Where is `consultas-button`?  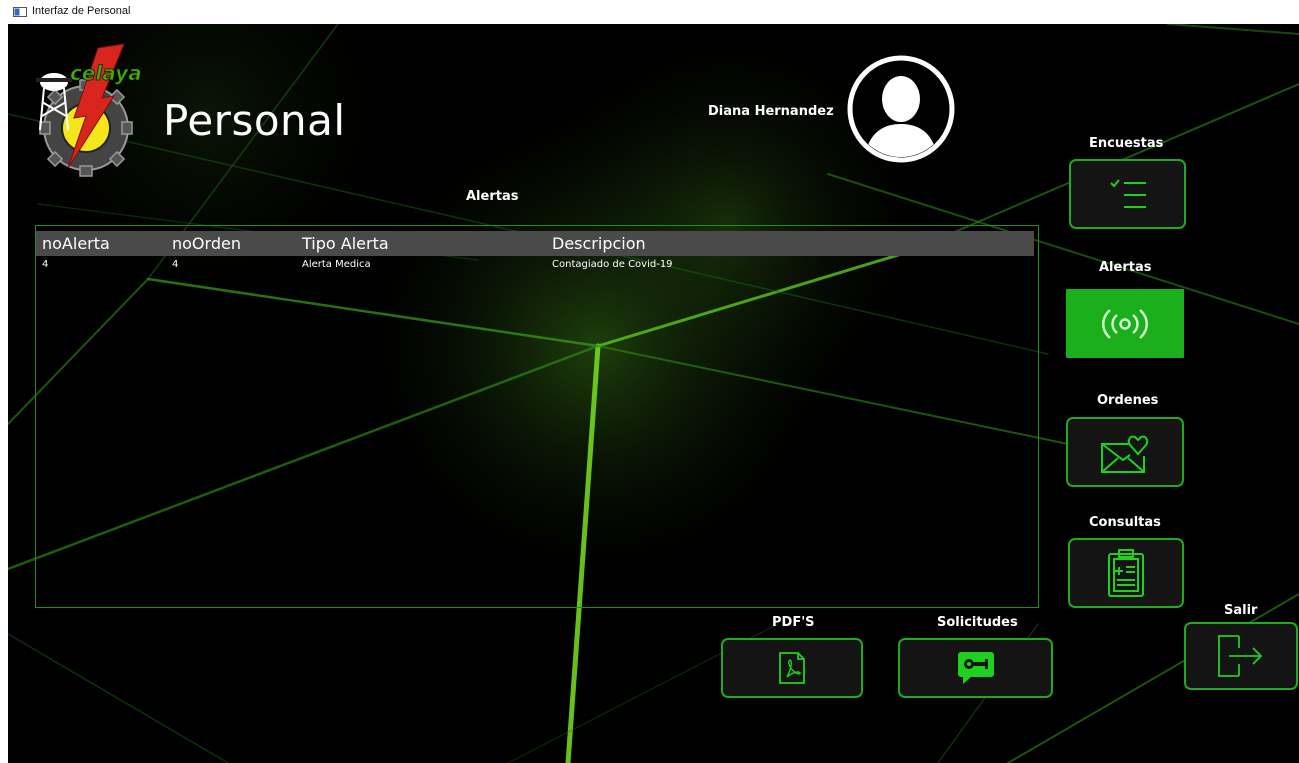
consultas-button is located at coordinates (1126, 573).